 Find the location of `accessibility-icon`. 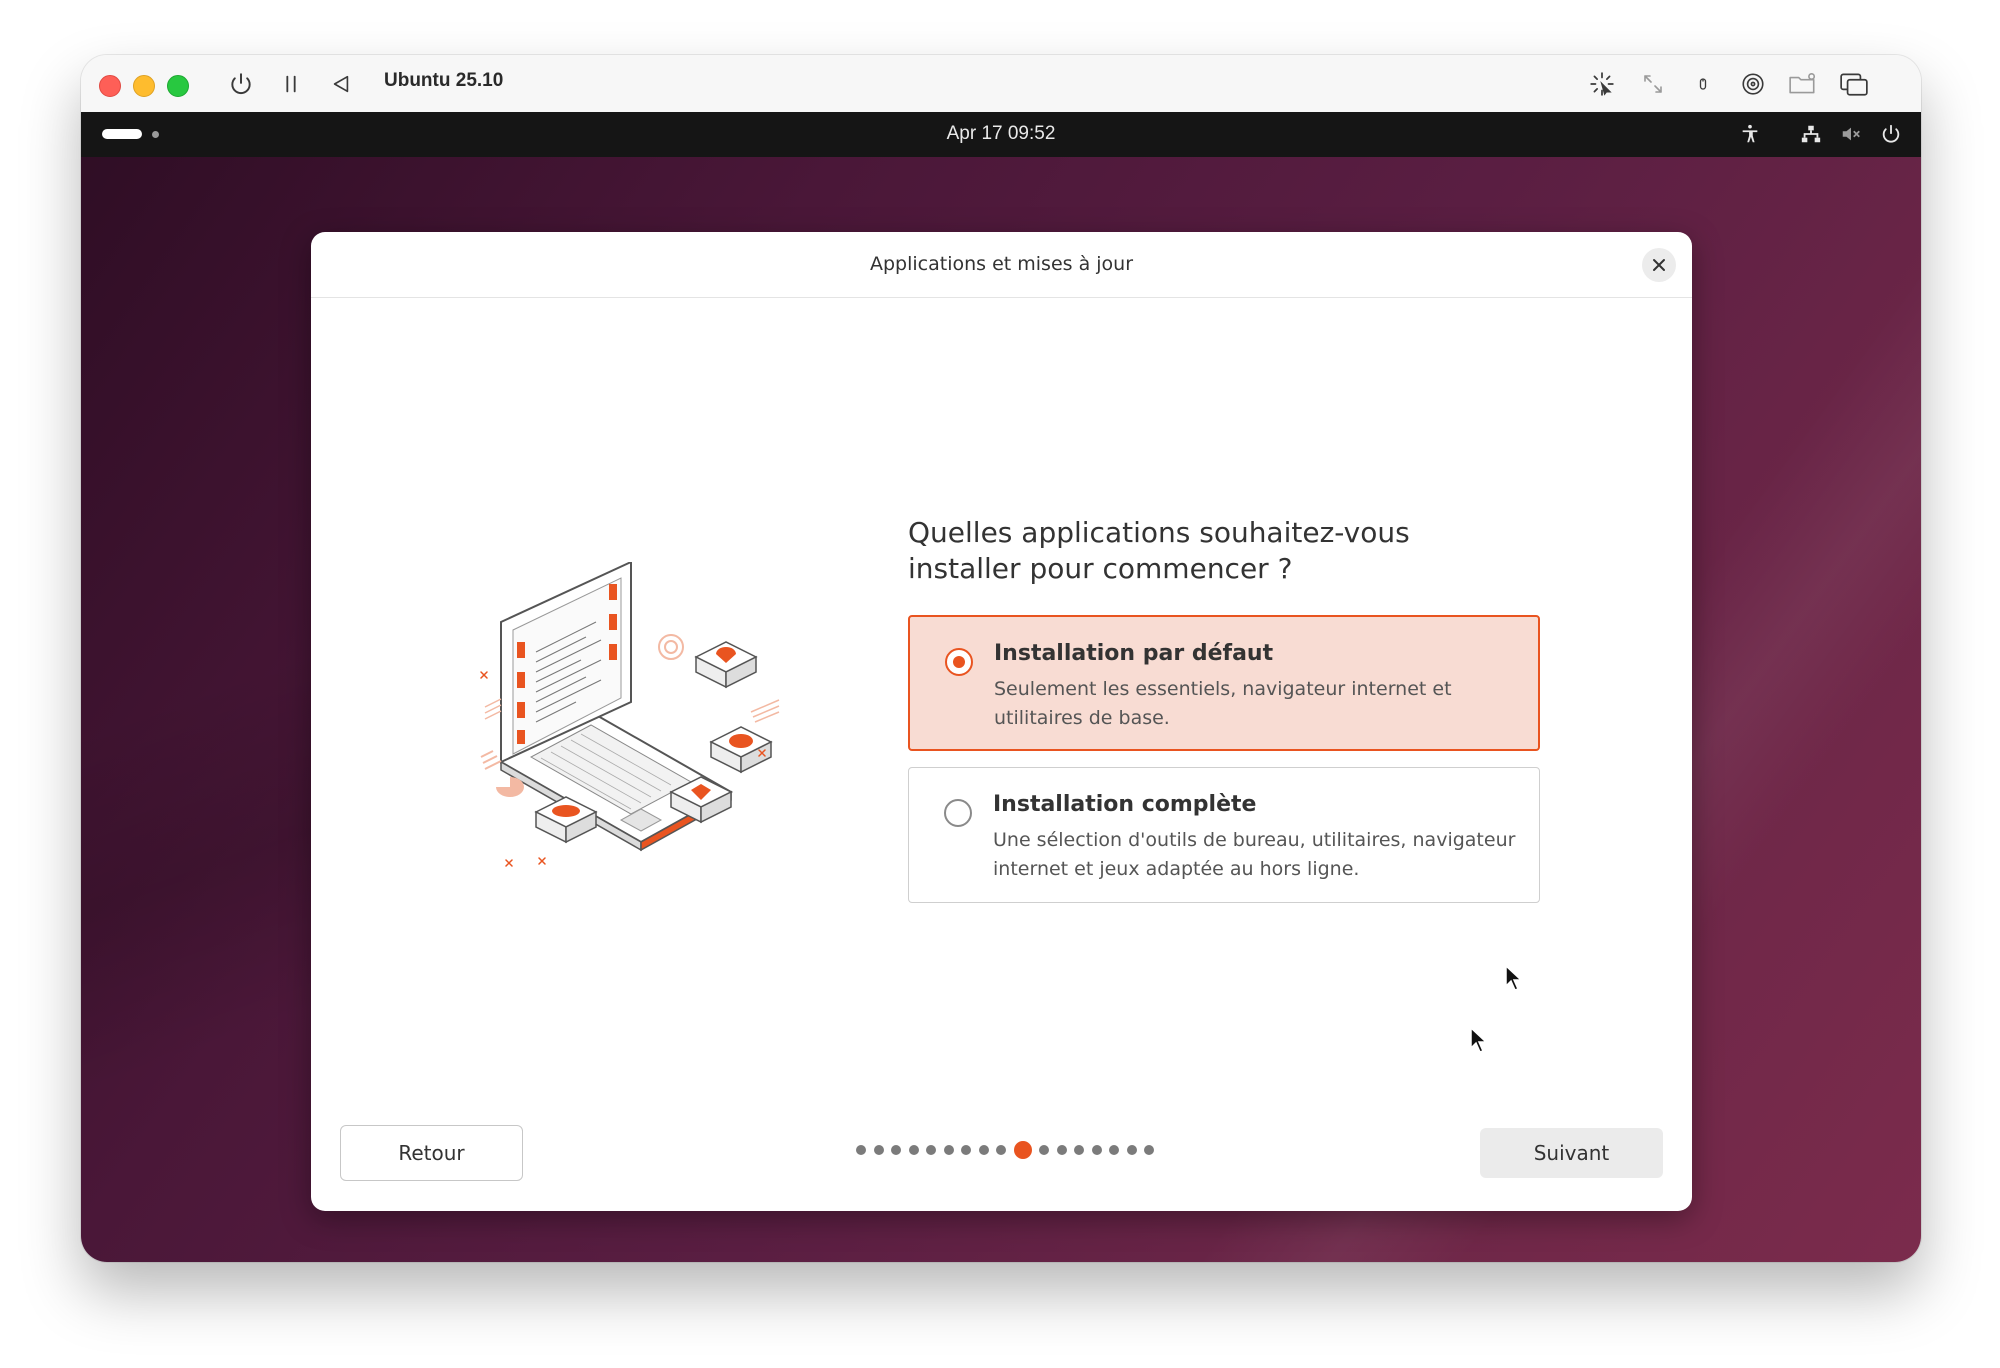

accessibility-icon is located at coordinates (1750, 133).